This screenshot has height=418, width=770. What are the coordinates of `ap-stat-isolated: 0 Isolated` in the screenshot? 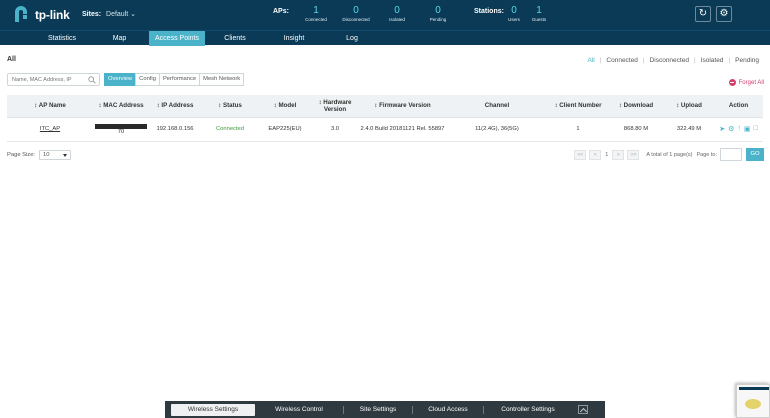 It's located at (397, 13).